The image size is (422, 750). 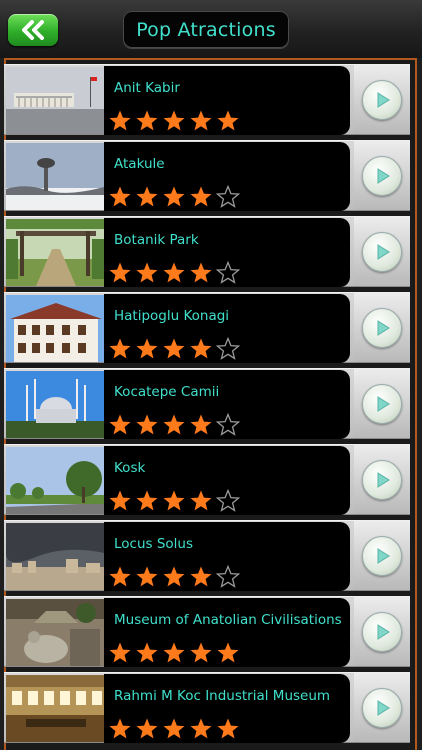 What do you see at coordinates (222, 696) in the screenshot?
I see `attraction-name: Rahmi M Koc Industrial Museum` at bounding box center [222, 696].